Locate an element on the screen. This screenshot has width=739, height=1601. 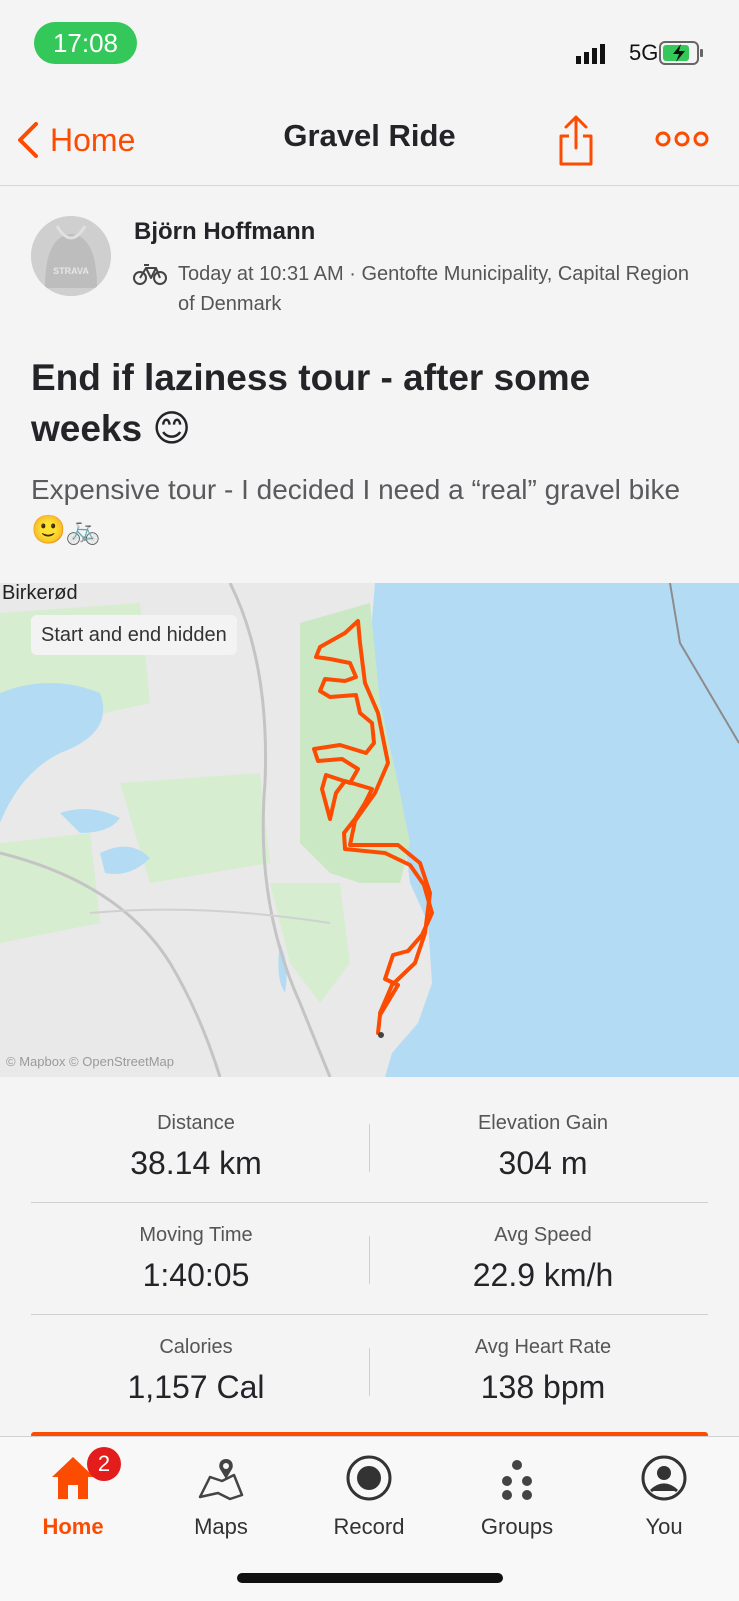
tab-label: Groups is located at coordinates (517, 1526).